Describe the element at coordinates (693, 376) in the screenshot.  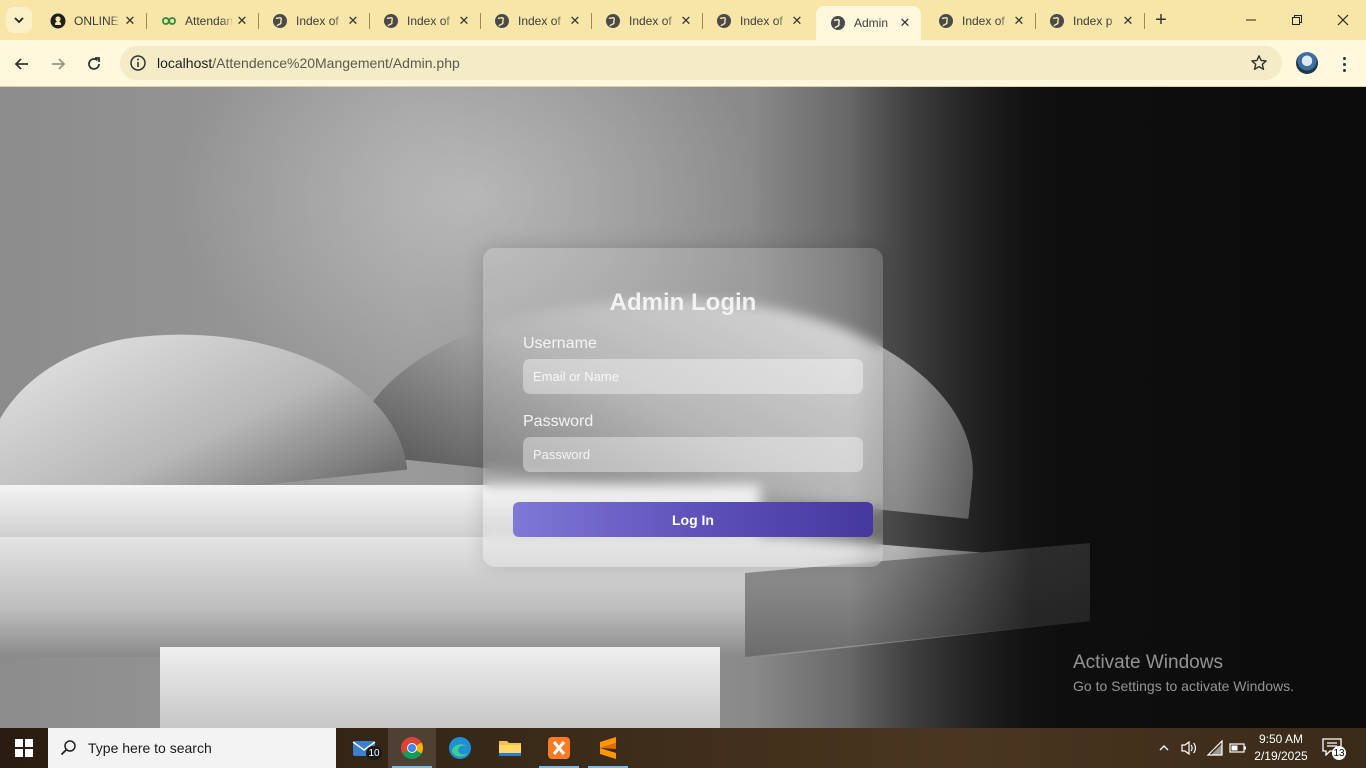
I see `username-input` at that location.